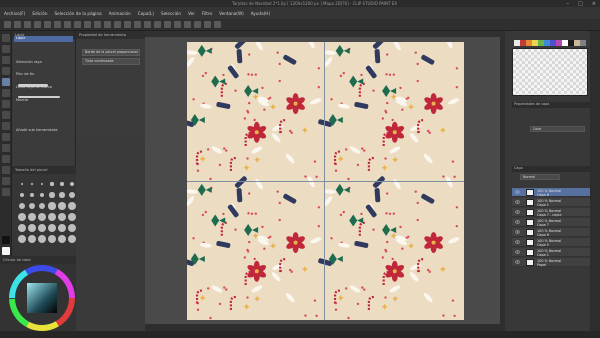 This screenshot has height=338, width=600. I want to click on color-swatch, so click(583, 43).